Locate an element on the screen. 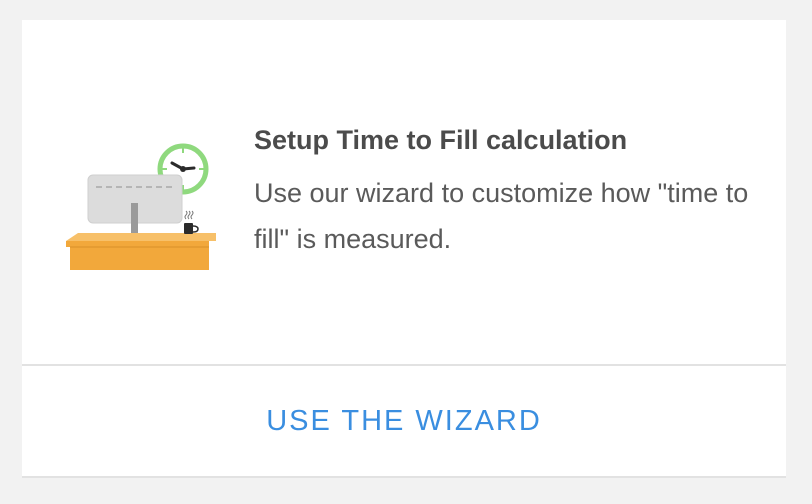 This screenshot has height=504, width=812. use-the-wizard-label: USE THE WIZARD is located at coordinates (404, 420).